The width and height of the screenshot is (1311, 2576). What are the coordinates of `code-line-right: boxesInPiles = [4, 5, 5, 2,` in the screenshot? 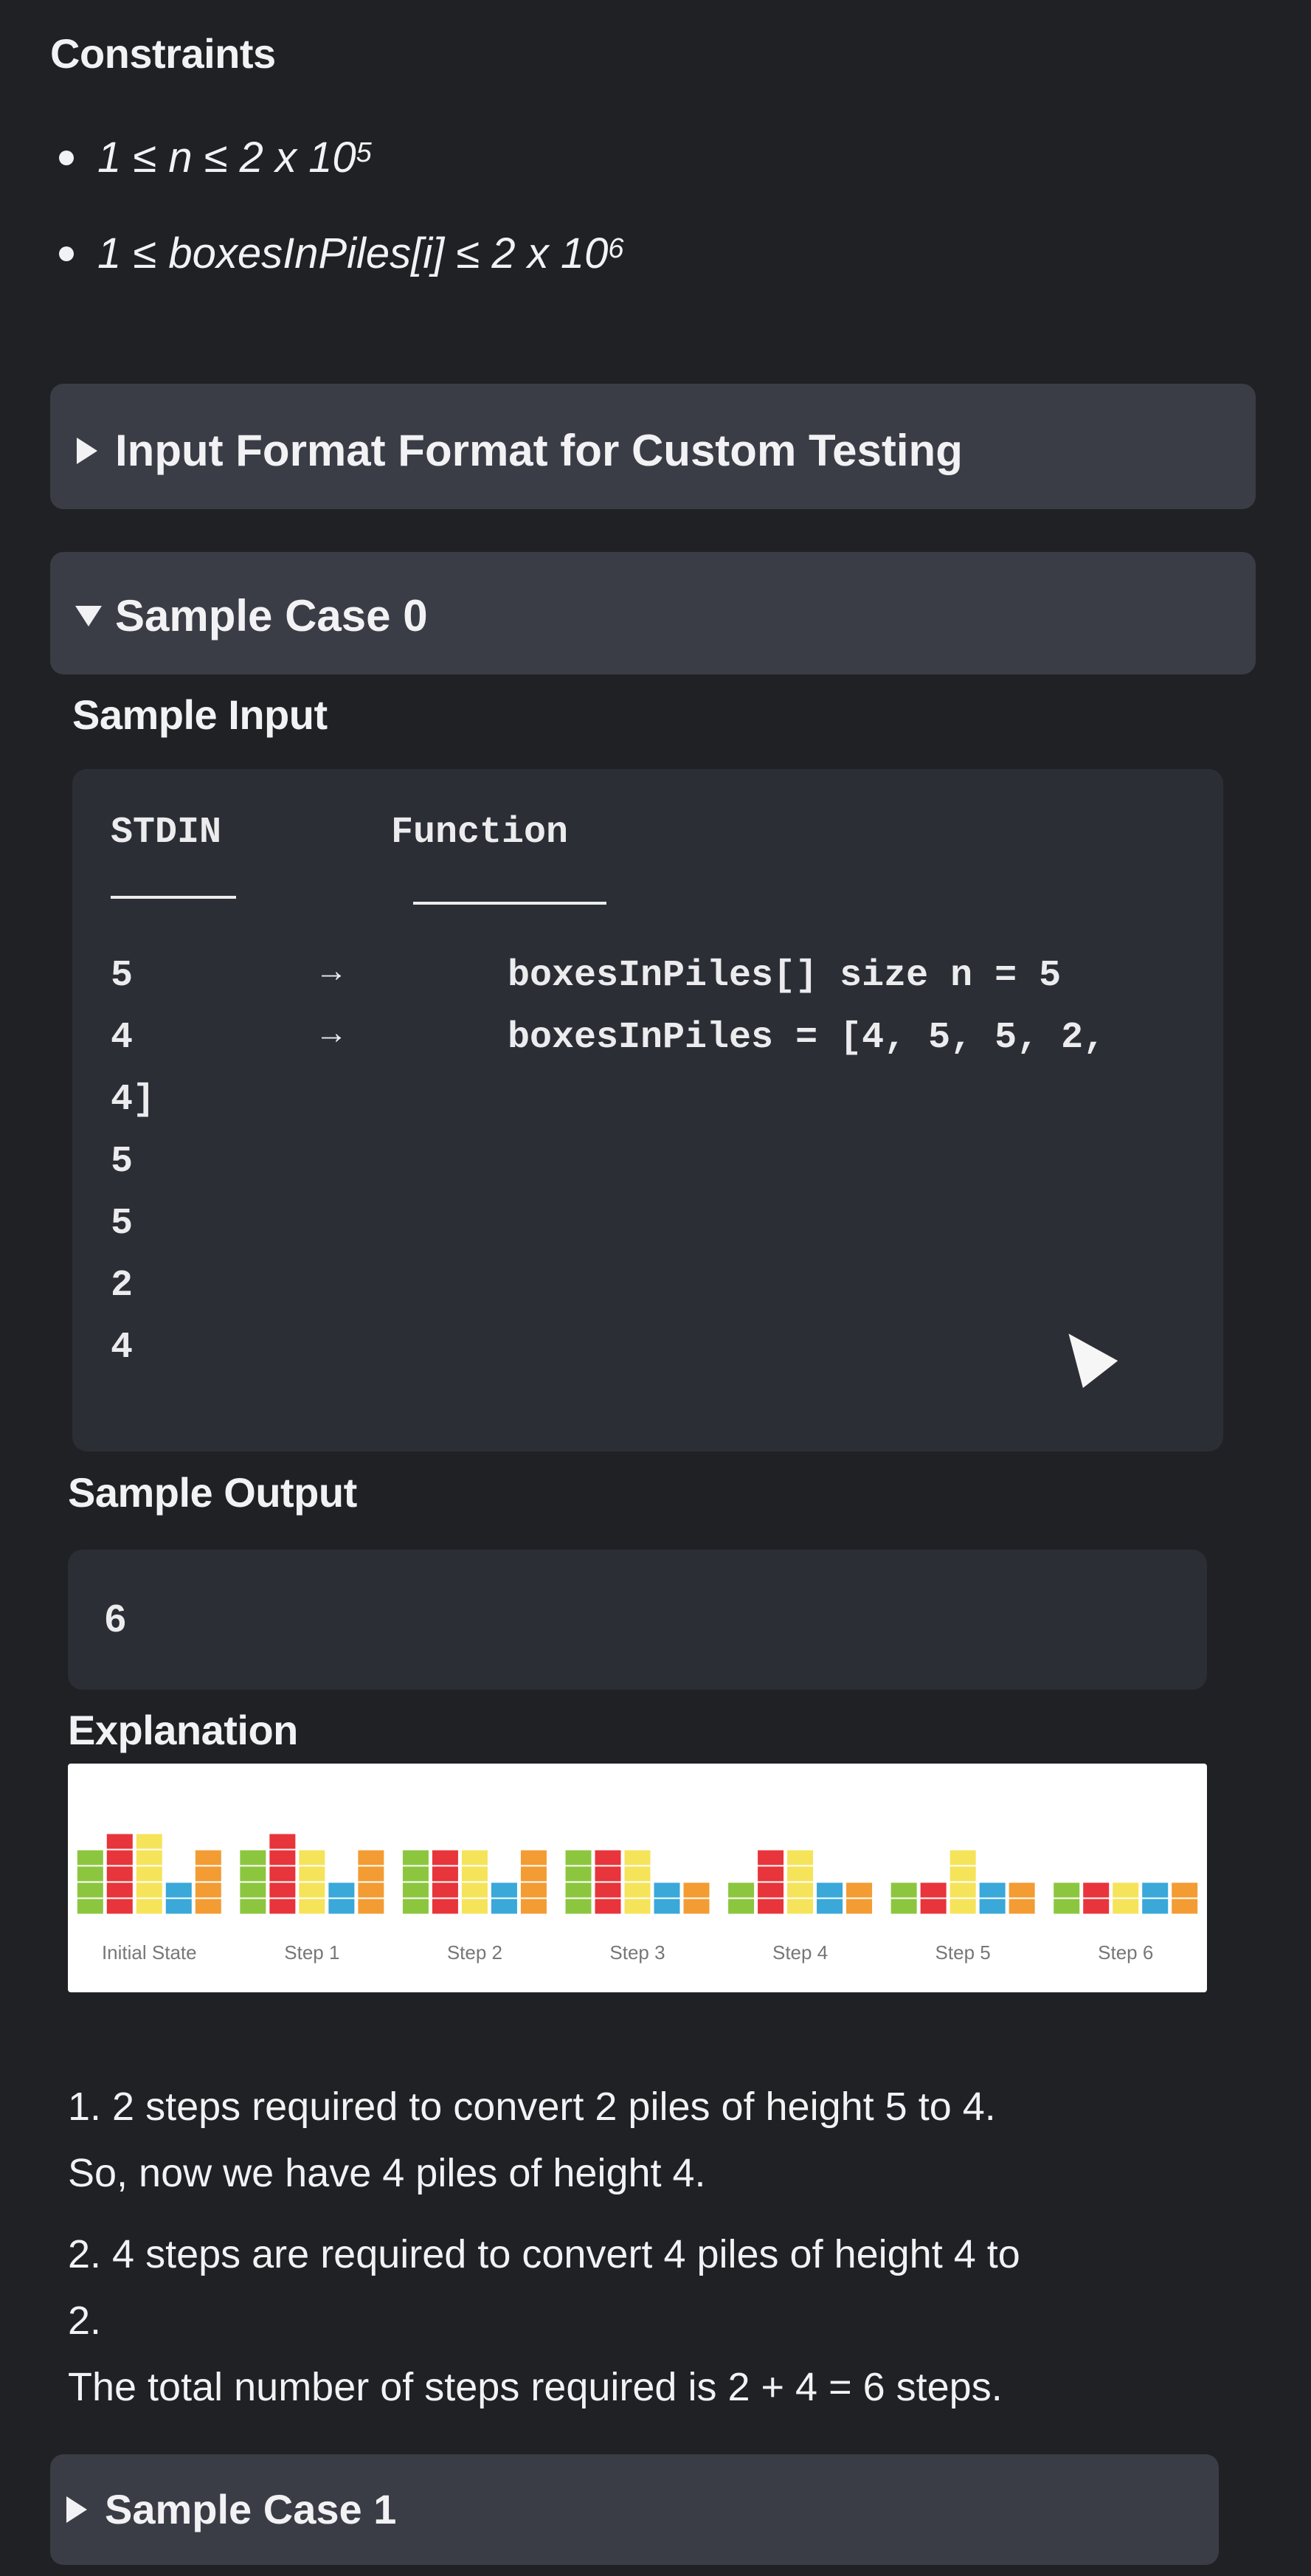 It's located at (807, 1038).